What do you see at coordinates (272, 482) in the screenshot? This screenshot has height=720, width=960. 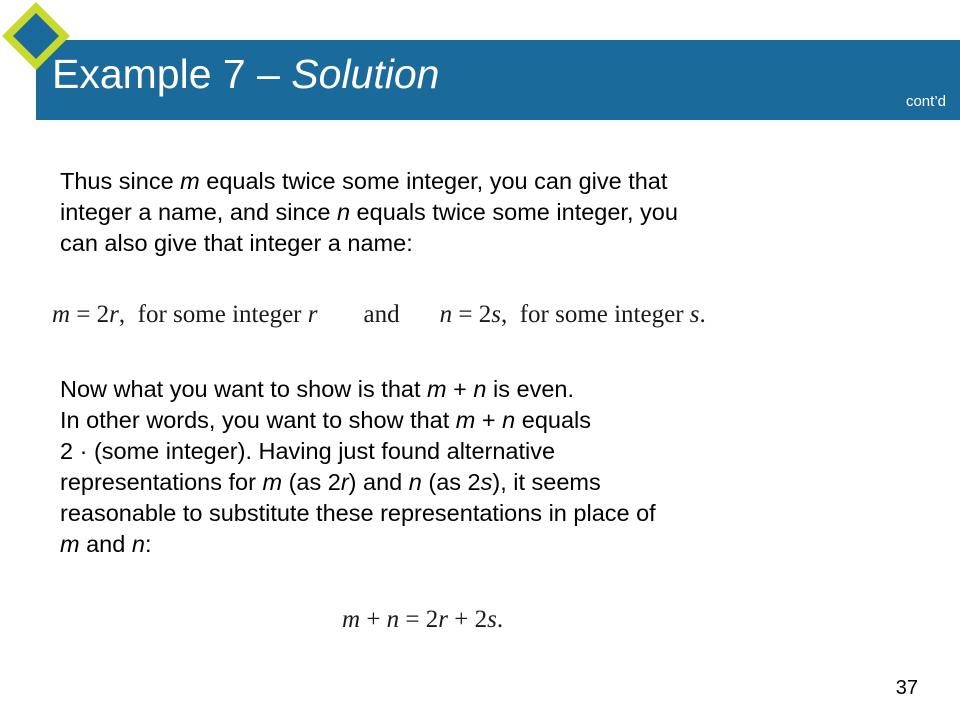 I see `p2-var-m-3: m` at bounding box center [272, 482].